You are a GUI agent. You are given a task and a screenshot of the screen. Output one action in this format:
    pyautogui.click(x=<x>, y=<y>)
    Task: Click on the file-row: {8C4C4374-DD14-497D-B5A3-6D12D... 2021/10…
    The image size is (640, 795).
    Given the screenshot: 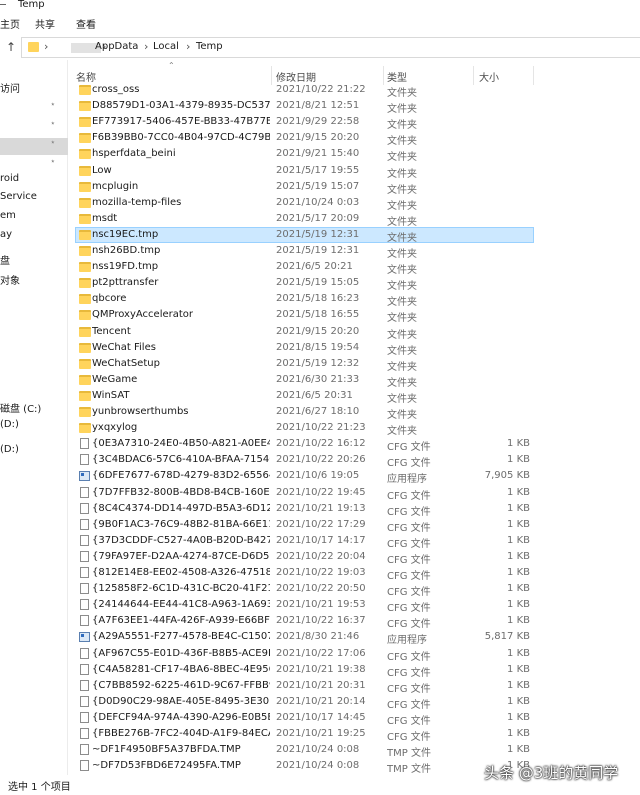 What is the action you would take?
    pyautogui.click(x=354, y=510)
    